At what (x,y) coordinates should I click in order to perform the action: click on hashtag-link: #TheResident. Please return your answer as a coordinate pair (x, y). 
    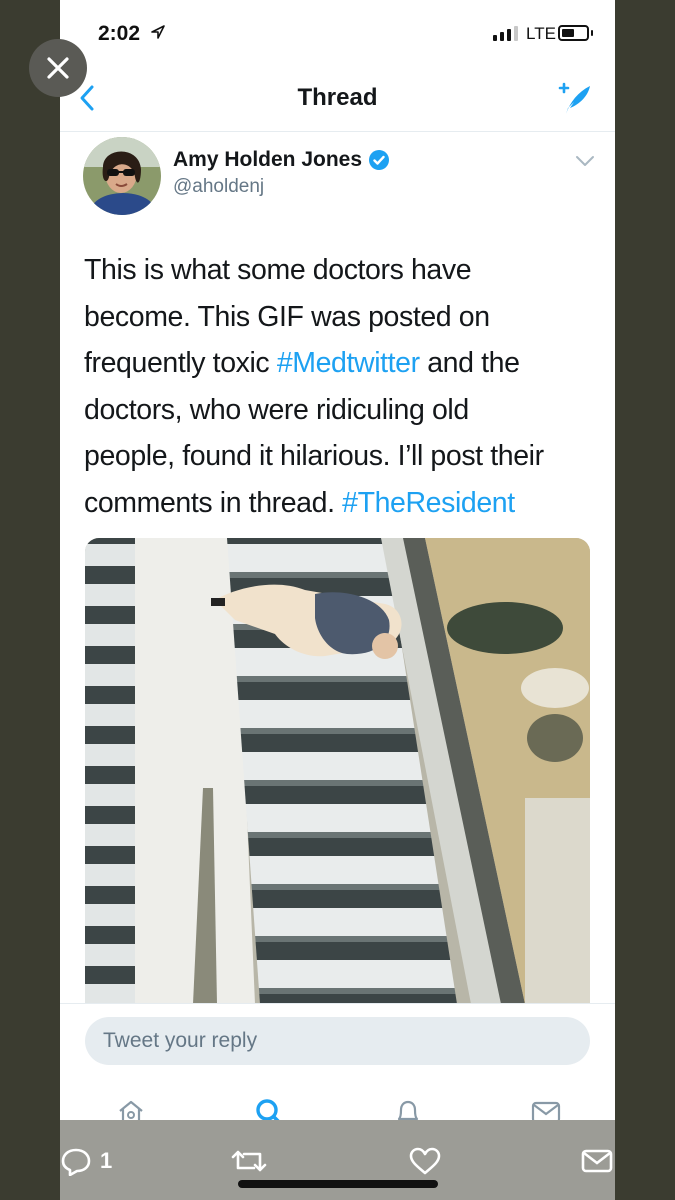
    Looking at the image, I should click on (428, 503).